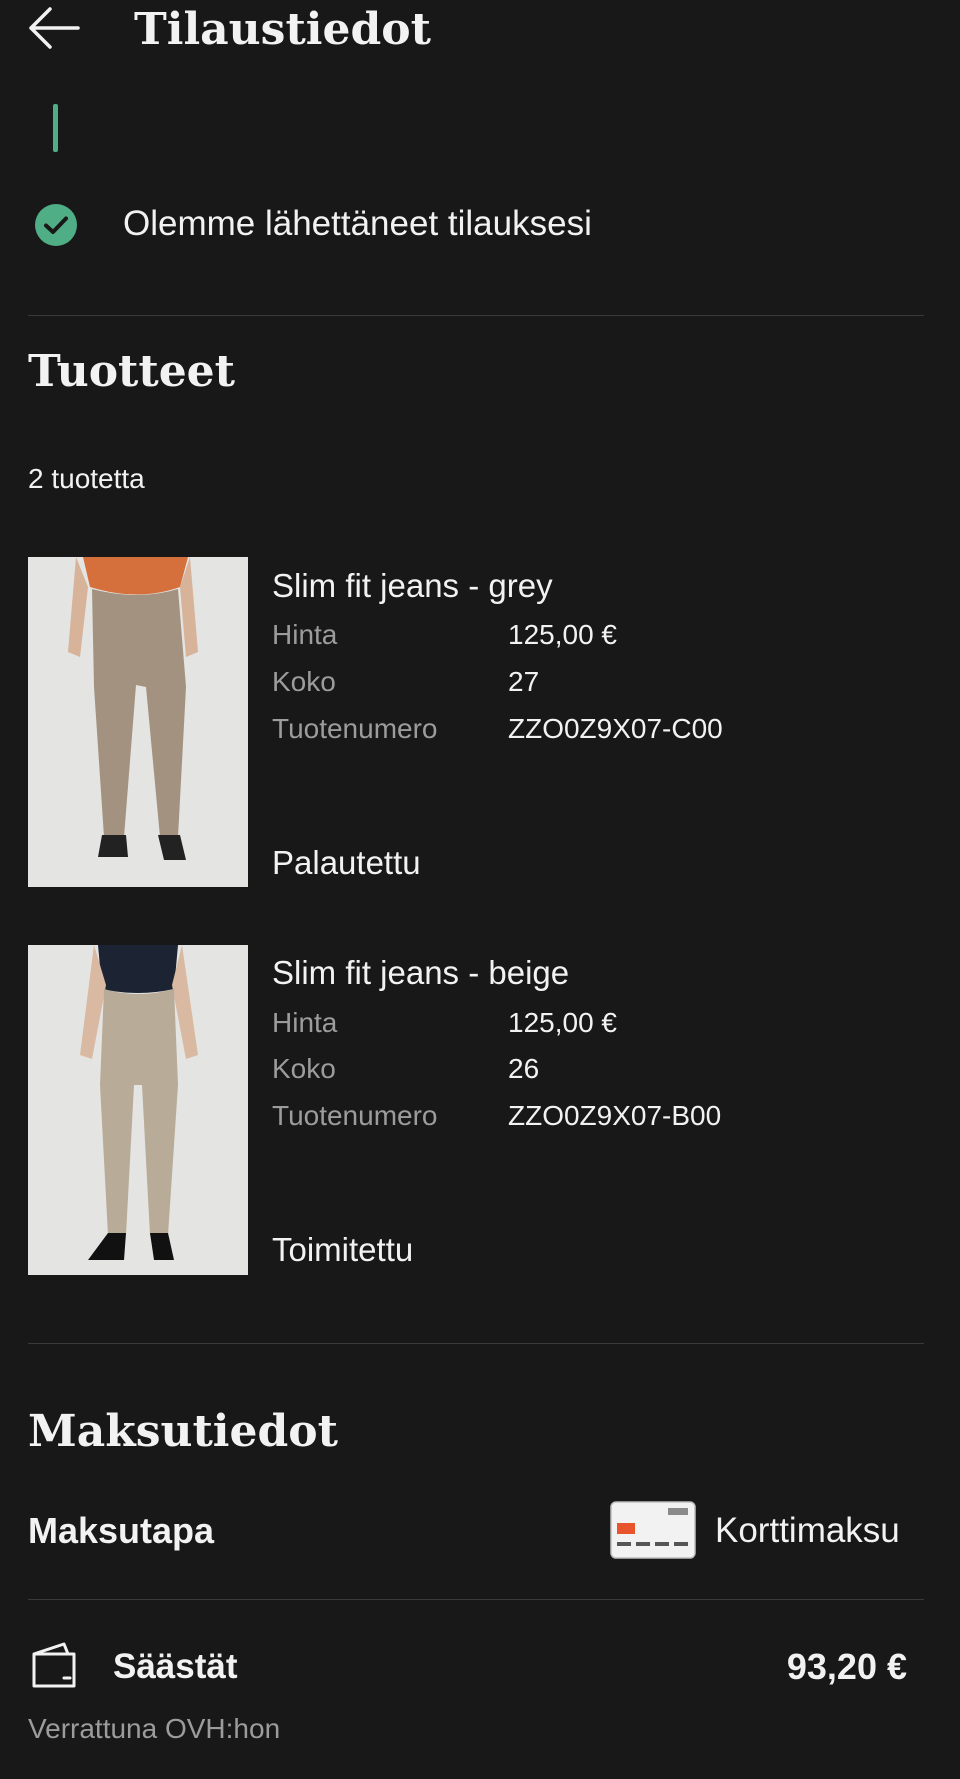 The width and height of the screenshot is (960, 1779). Describe the element at coordinates (86, 478) in the screenshot. I see `product-count: 2 tuotetta` at that location.